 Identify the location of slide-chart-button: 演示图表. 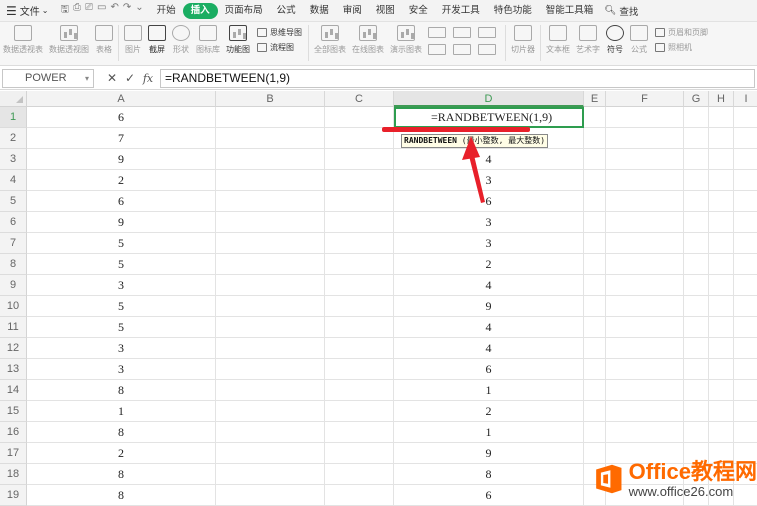
(406, 40).